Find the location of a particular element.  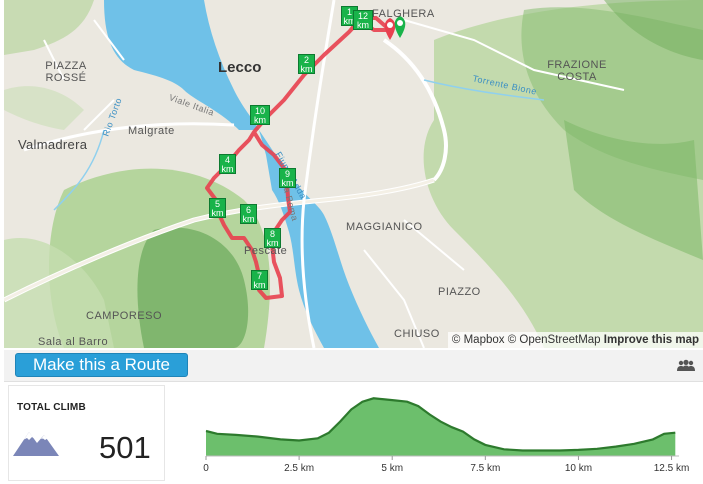

place-label: FALGHERA is located at coordinates (403, 14).